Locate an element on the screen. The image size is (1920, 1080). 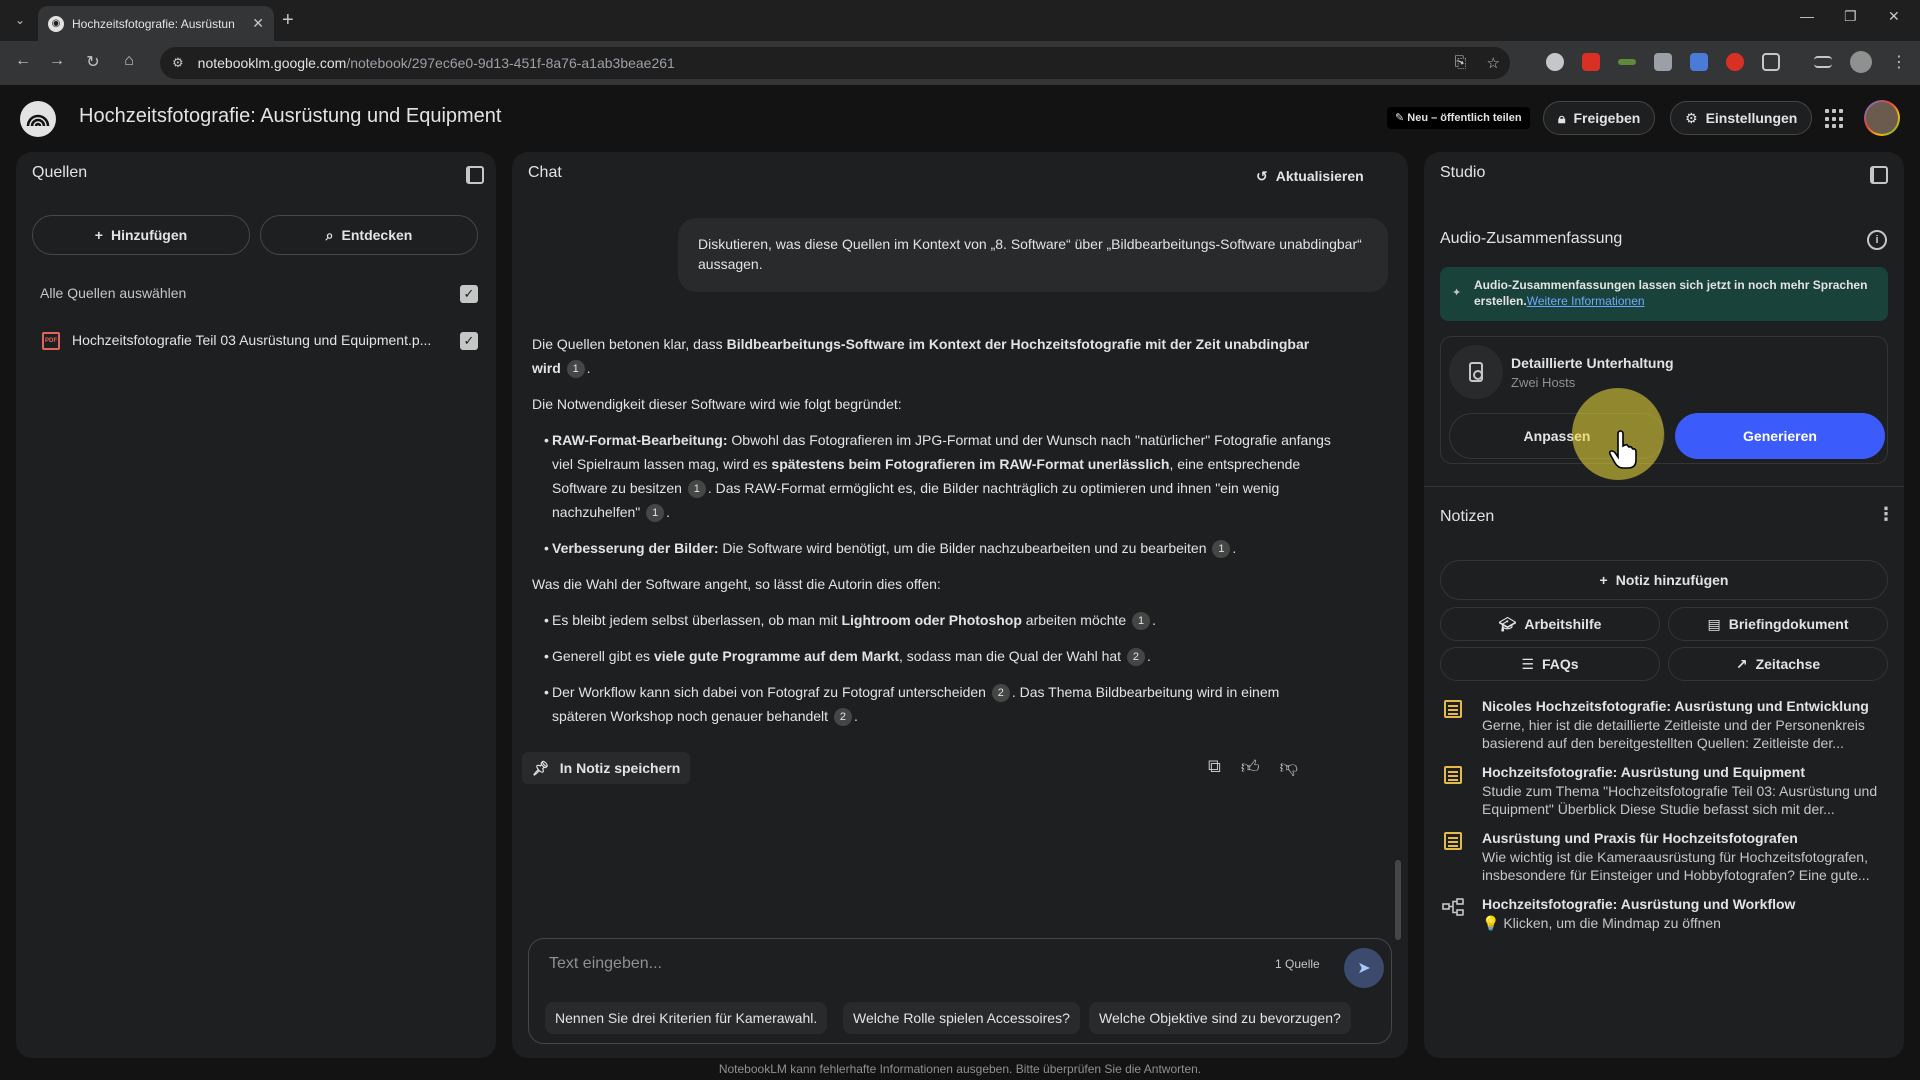
new-tab-icon: + is located at coordinates (288, 20).